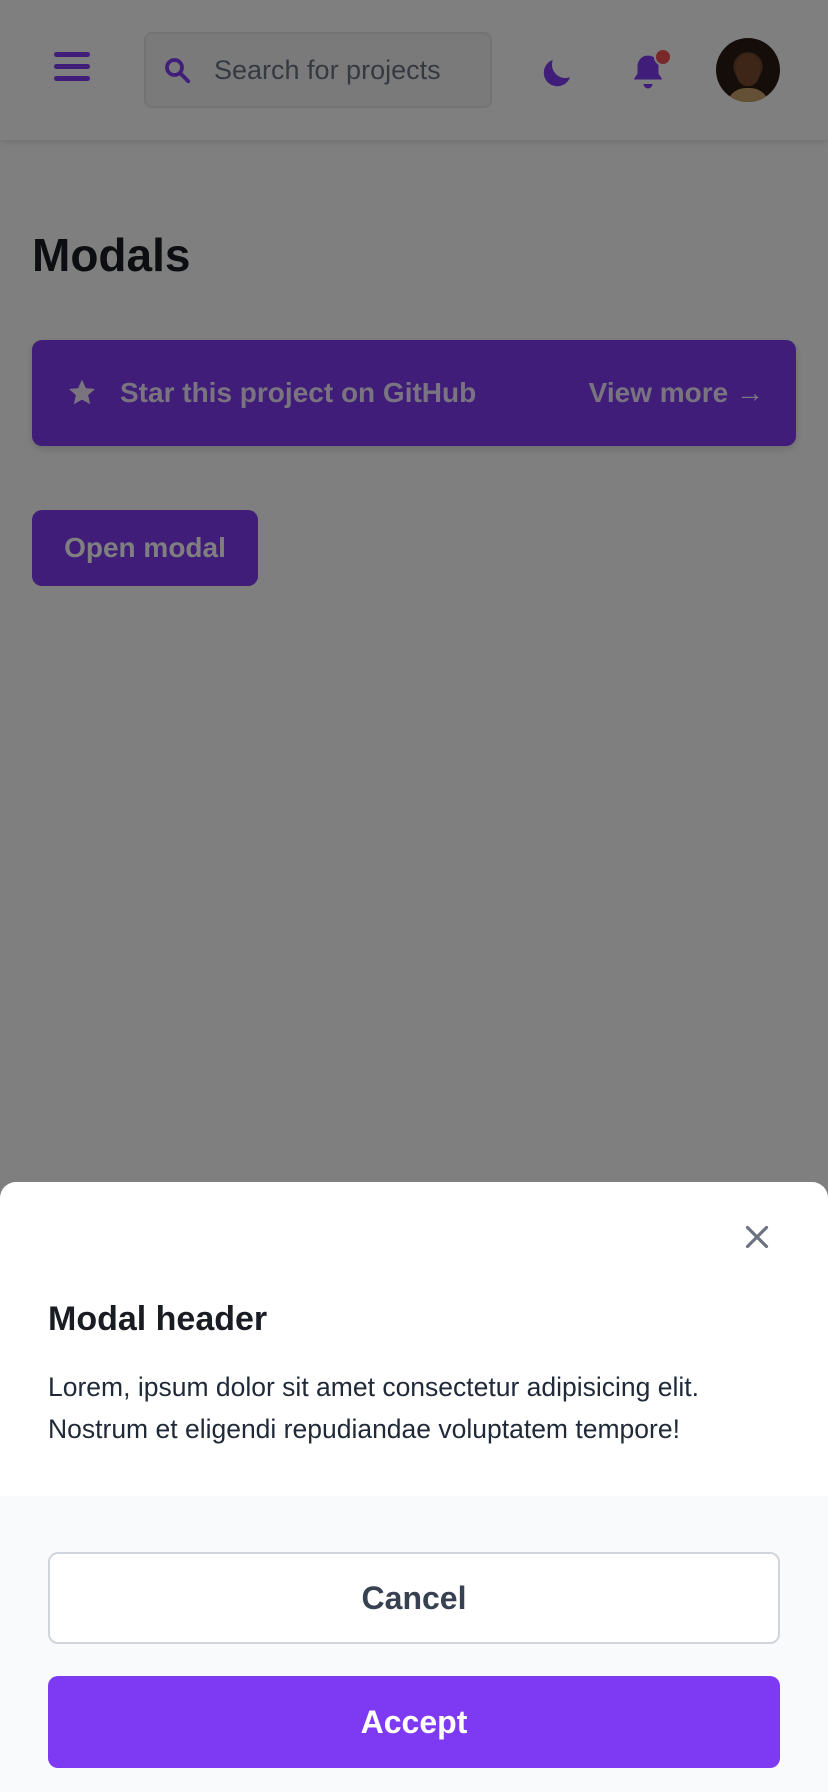  I want to click on close-icon, so click(757, 1237).